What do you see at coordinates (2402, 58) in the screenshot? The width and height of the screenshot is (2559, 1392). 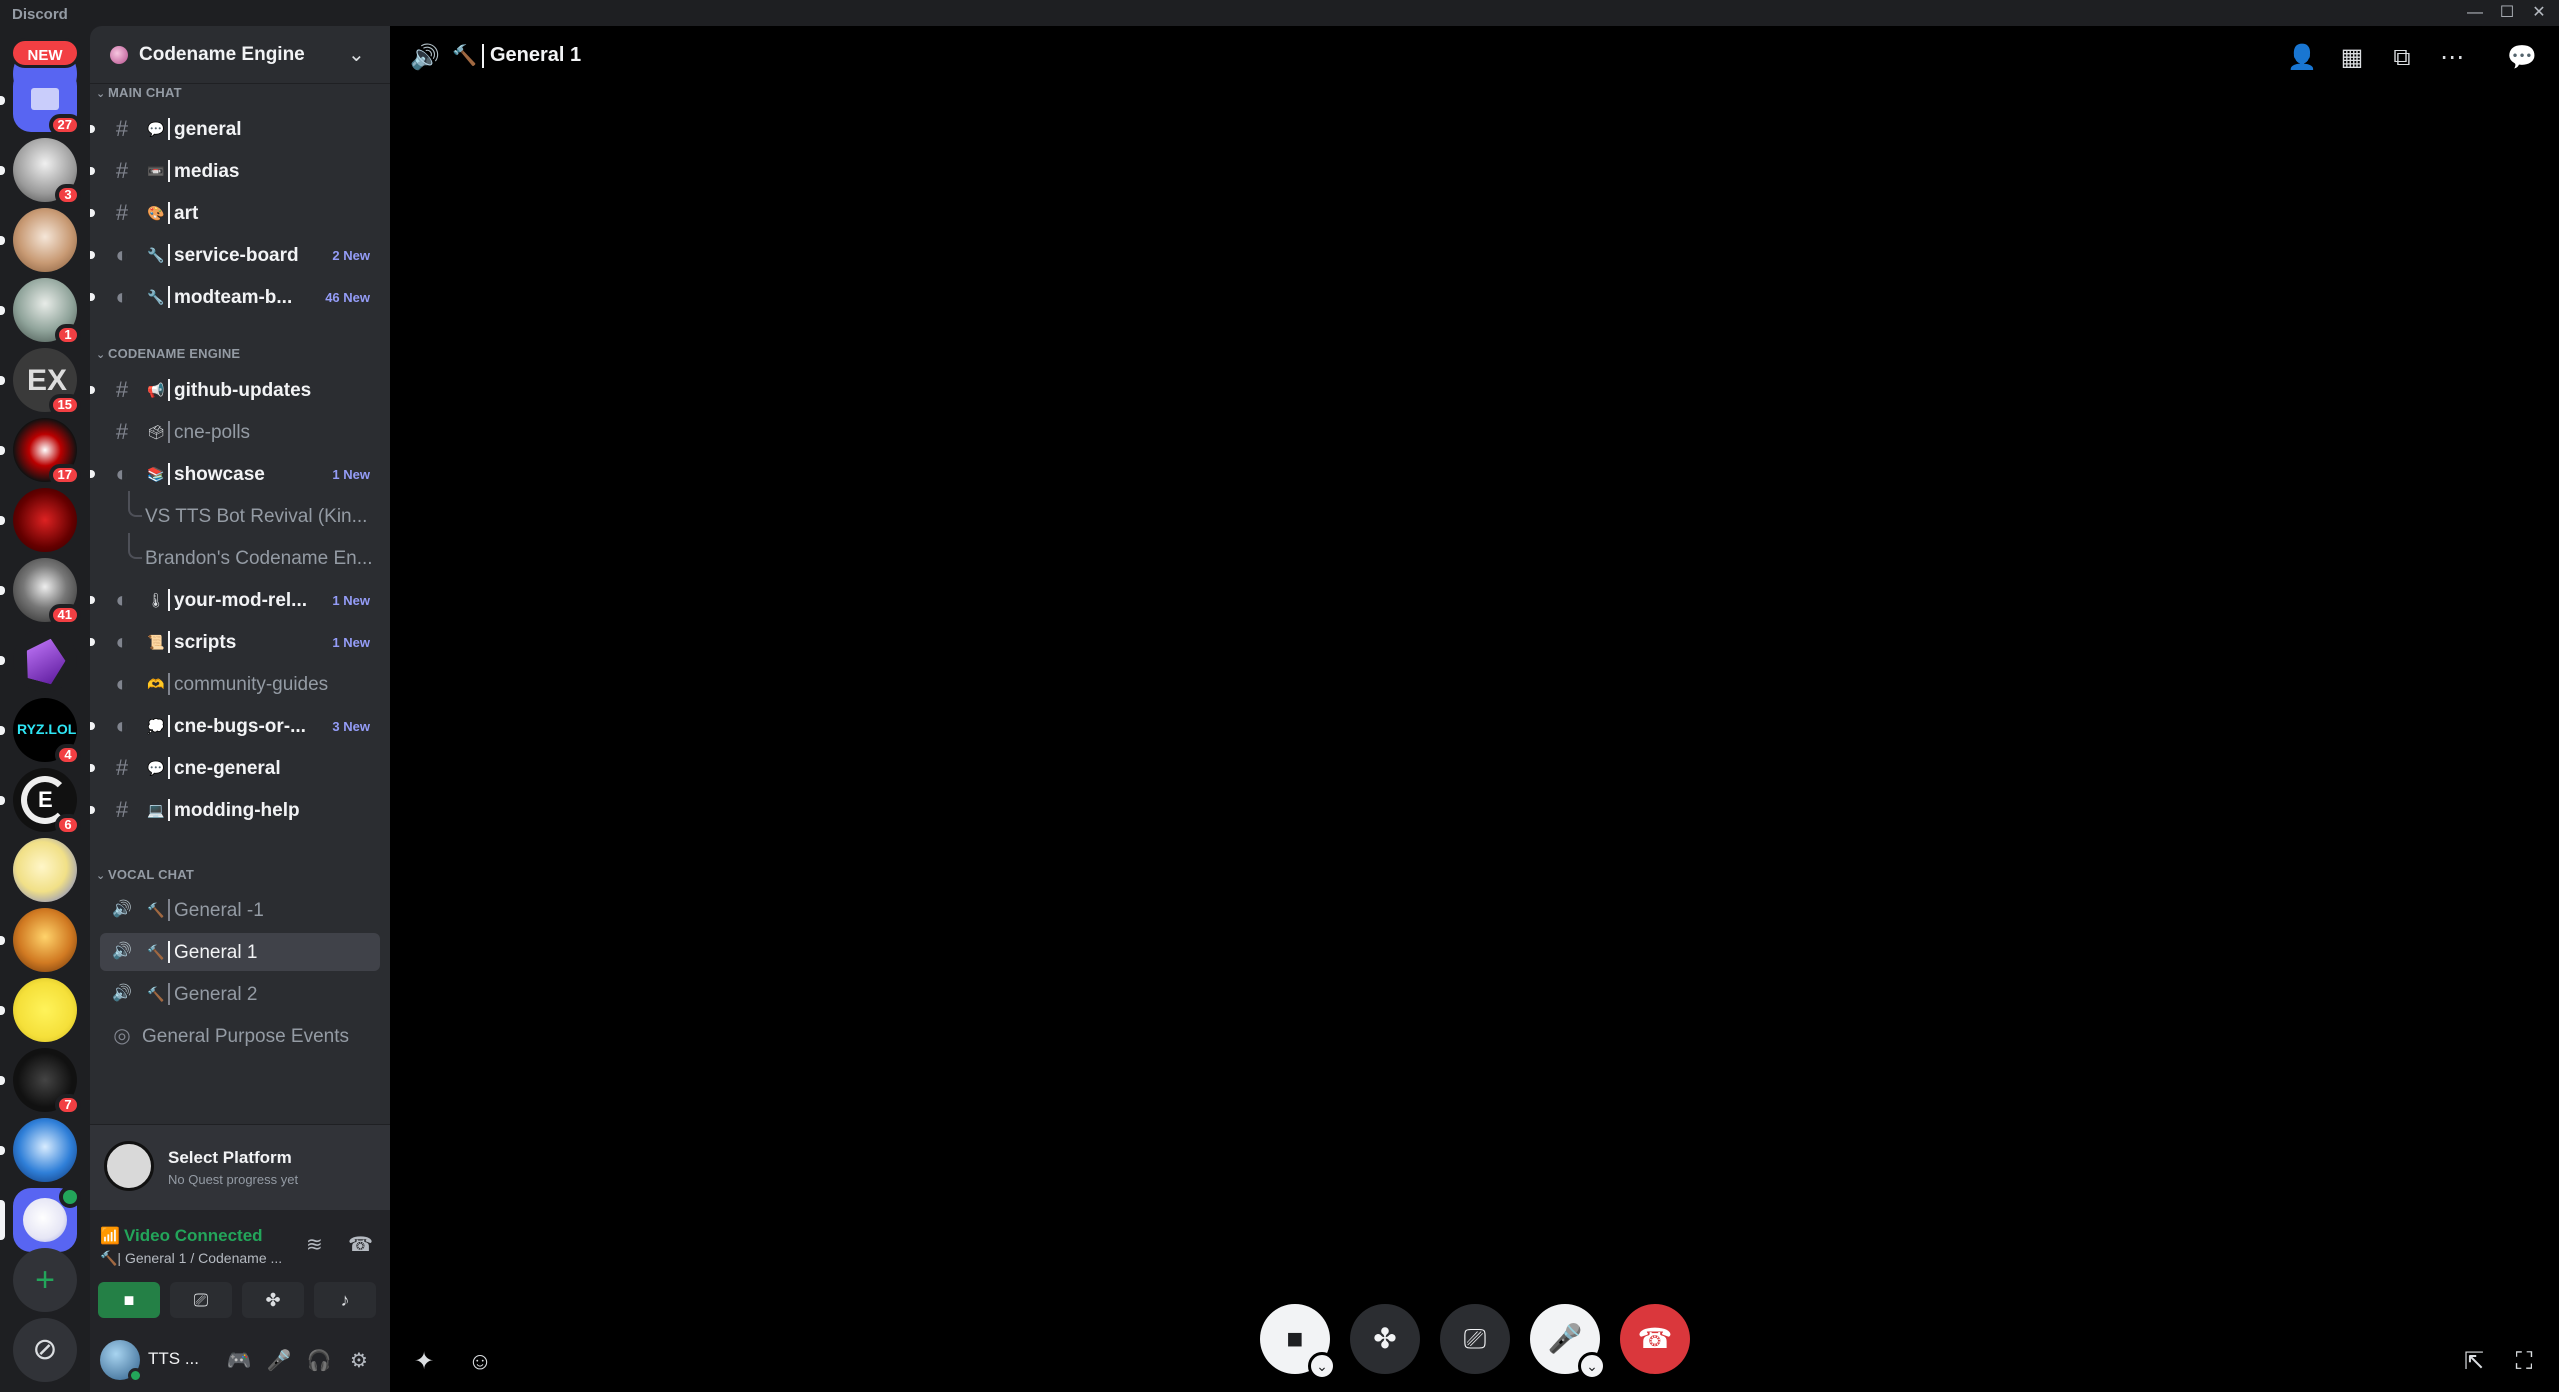 I see `popout-icon: ⧉` at bounding box center [2402, 58].